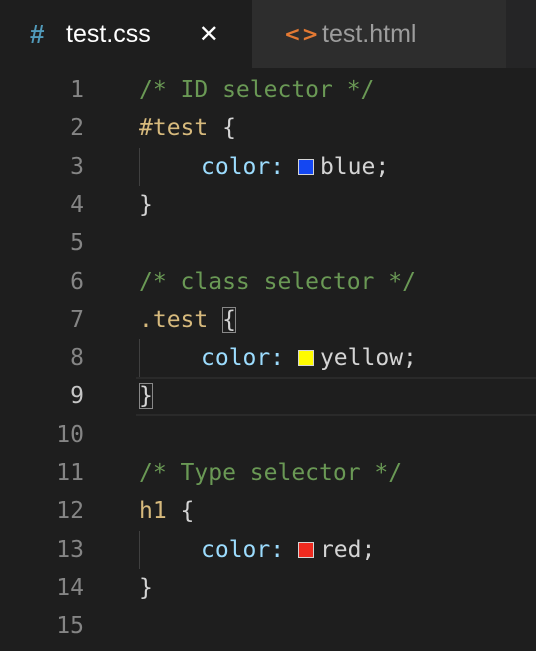  Describe the element at coordinates (108, 33) in the screenshot. I see `tab-label: test.css` at that location.